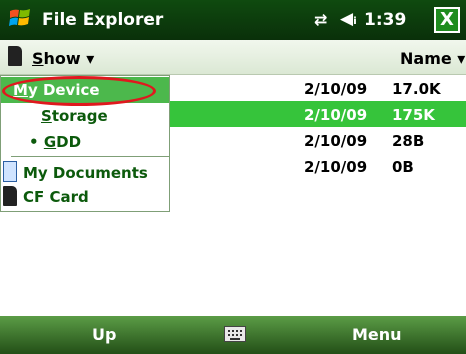  What do you see at coordinates (233, 57) in the screenshot?
I see `toolbar: Show ▾ Name ▾` at bounding box center [233, 57].